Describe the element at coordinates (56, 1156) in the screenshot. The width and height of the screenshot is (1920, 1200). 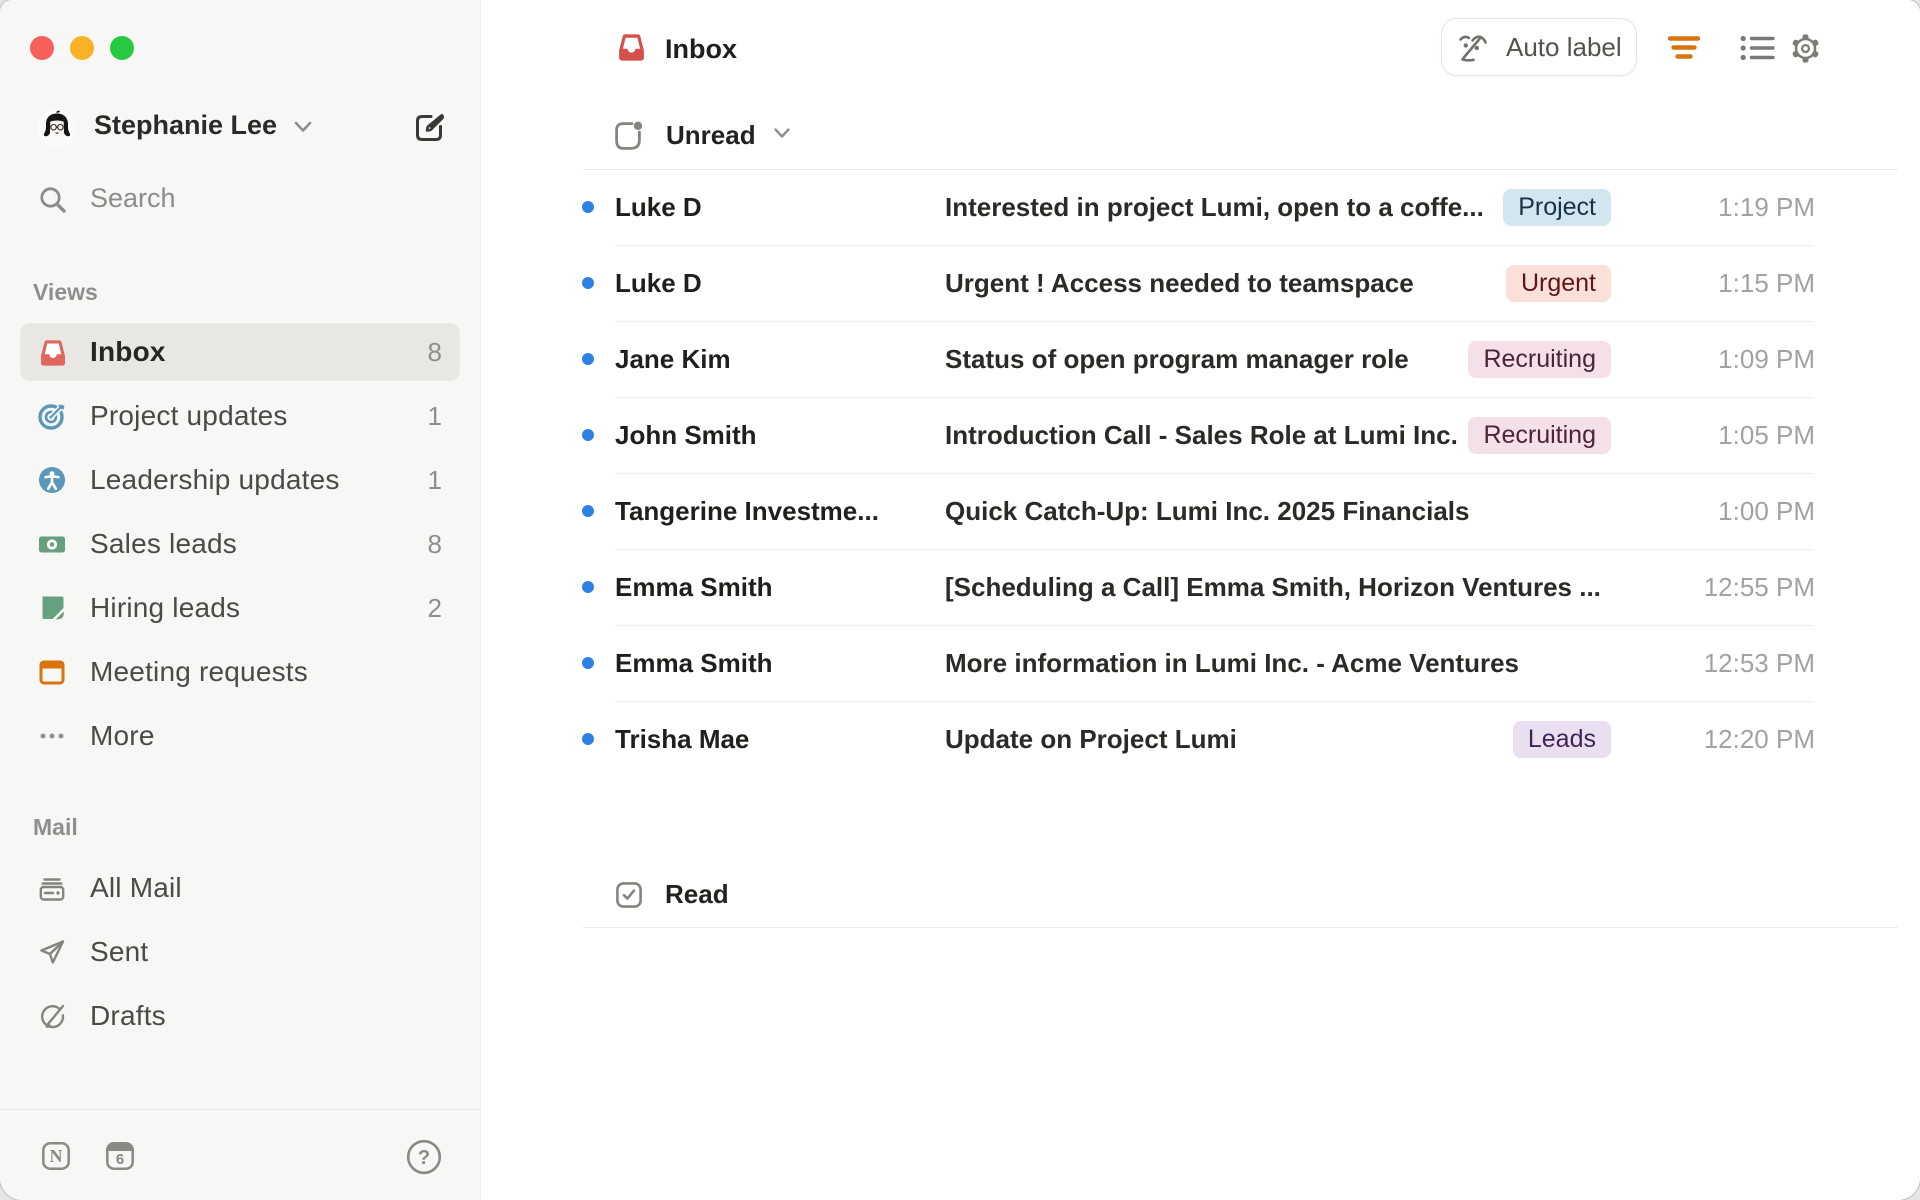
I see `svg-text: N` at that location.